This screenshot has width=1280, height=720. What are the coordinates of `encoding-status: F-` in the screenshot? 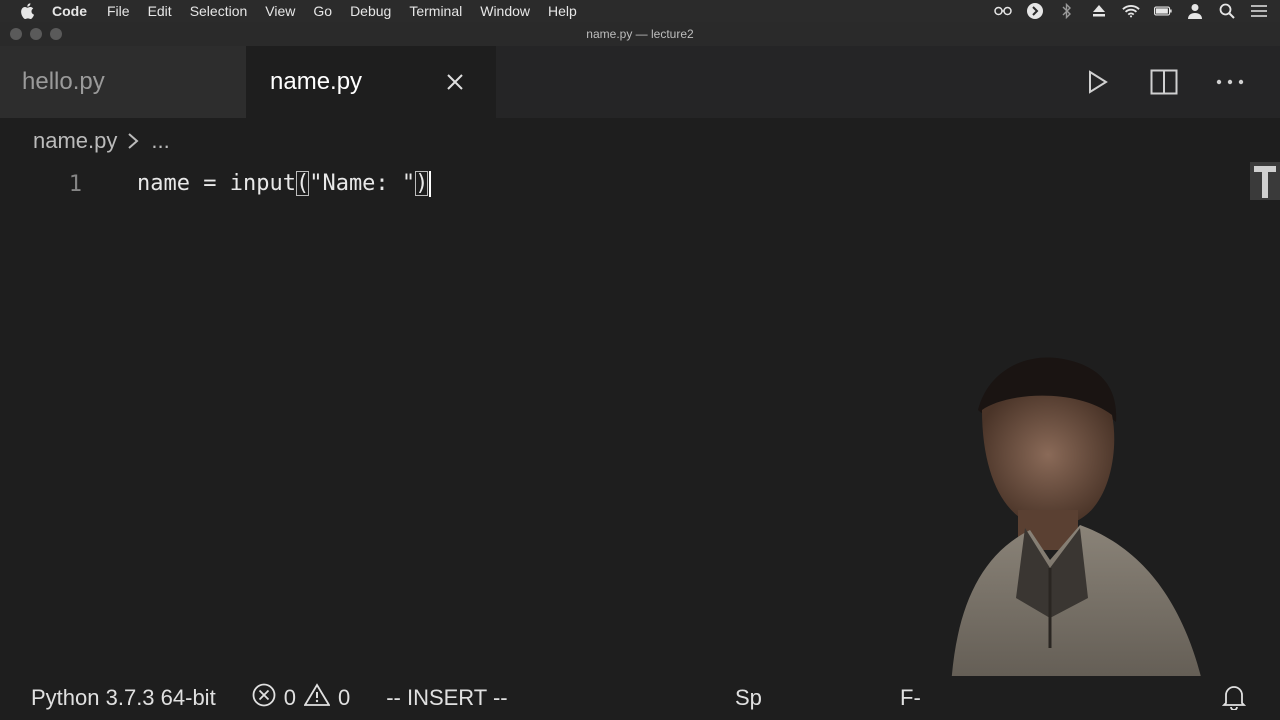 It's located at (910, 698).